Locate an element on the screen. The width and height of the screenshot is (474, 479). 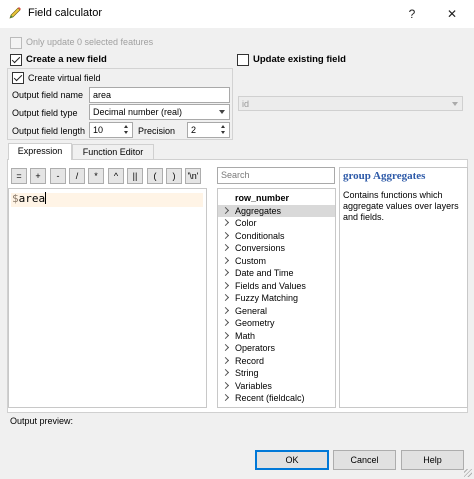
help-title-button: ? is located at coordinates (412, 14).